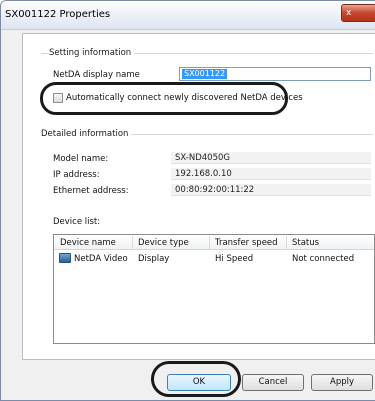  What do you see at coordinates (65, 258) in the screenshot?
I see `display-device-icon` at bounding box center [65, 258].